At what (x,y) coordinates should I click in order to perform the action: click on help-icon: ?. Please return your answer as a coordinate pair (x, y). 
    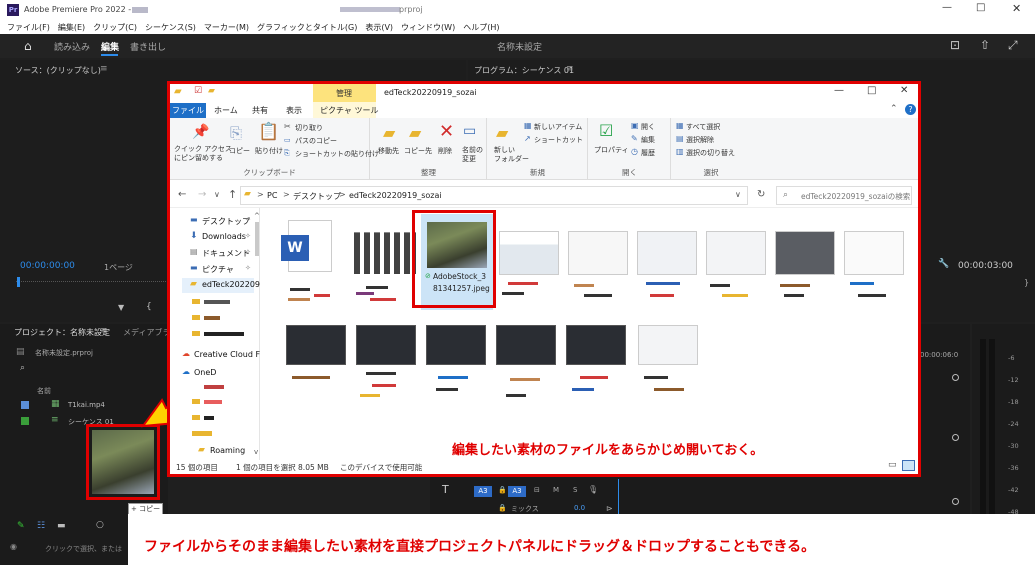
    Looking at the image, I should click on (910, 109).